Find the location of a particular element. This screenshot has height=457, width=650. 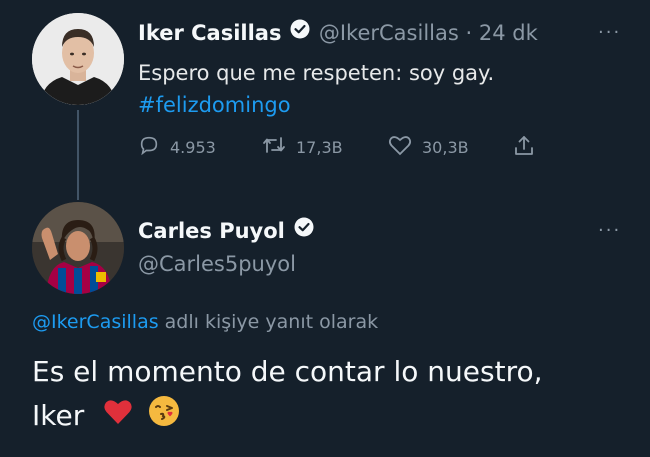

heart-emoji is located at coordinates (118, 417).